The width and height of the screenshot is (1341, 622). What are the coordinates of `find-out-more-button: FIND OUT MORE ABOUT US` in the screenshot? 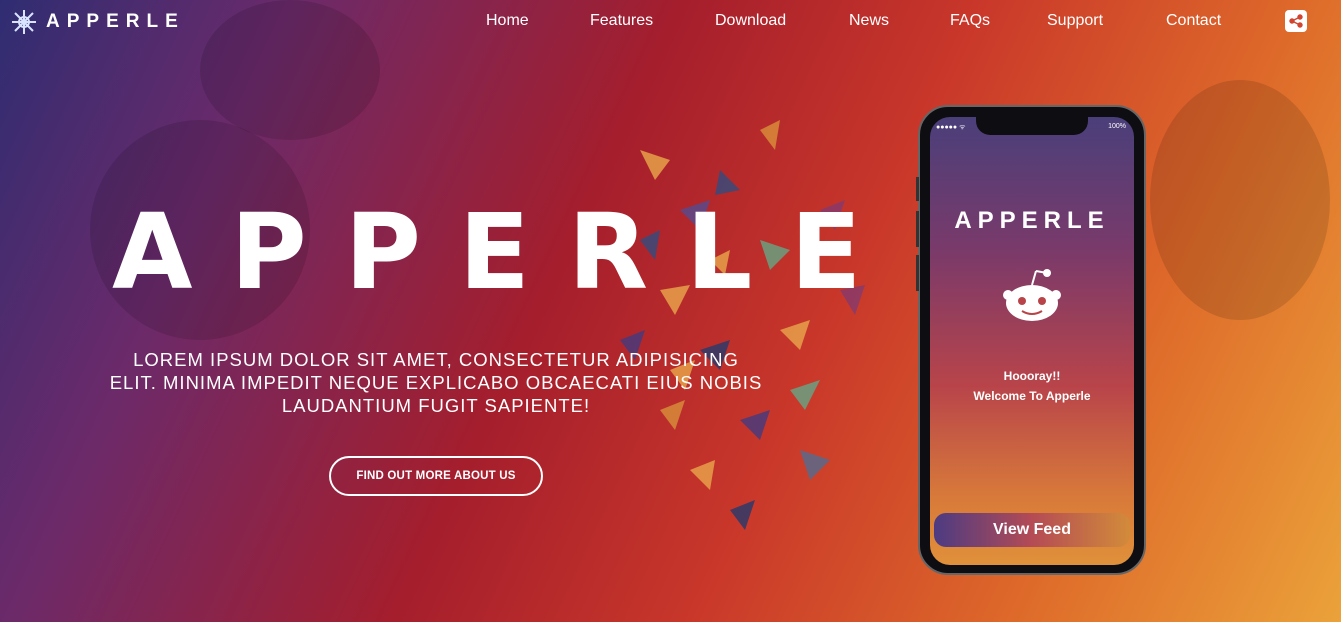 It's located at (436, 476).